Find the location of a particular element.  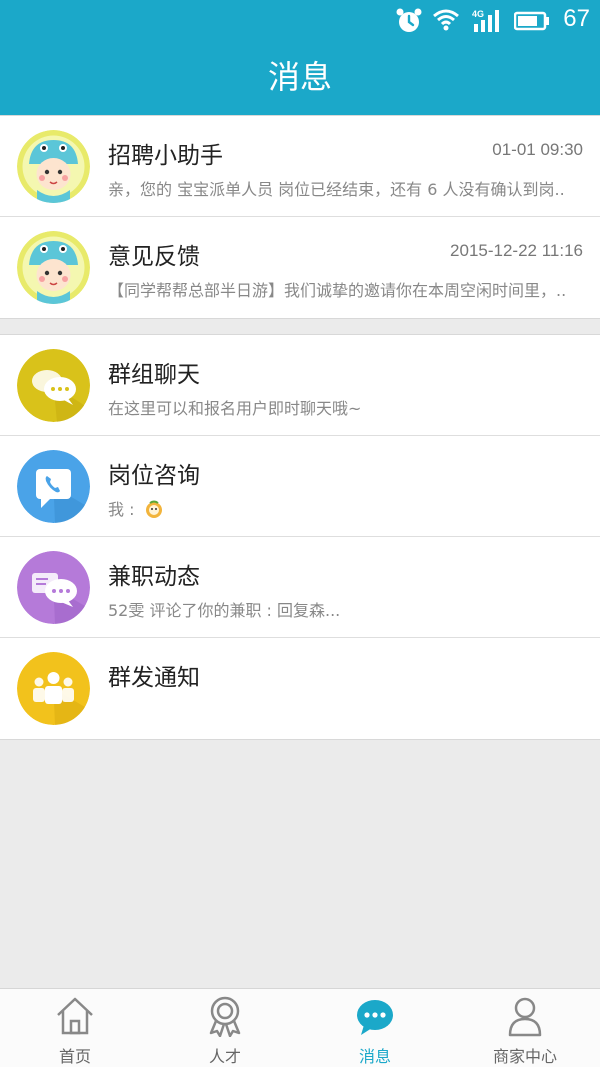

emoji-icon is located at coordinates (153, 509).